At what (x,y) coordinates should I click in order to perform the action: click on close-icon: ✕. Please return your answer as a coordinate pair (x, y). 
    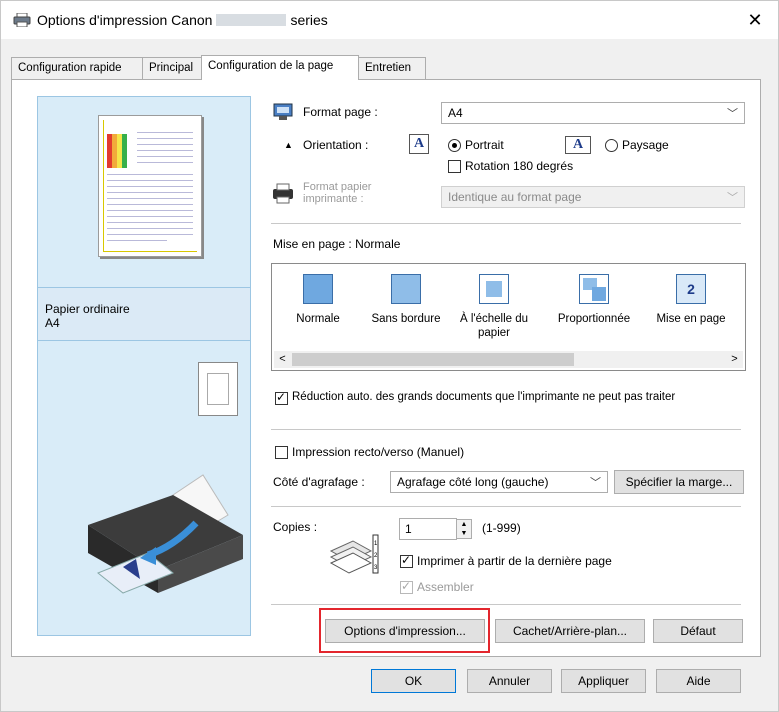
    Looking at the image, I should click on (755, 20).